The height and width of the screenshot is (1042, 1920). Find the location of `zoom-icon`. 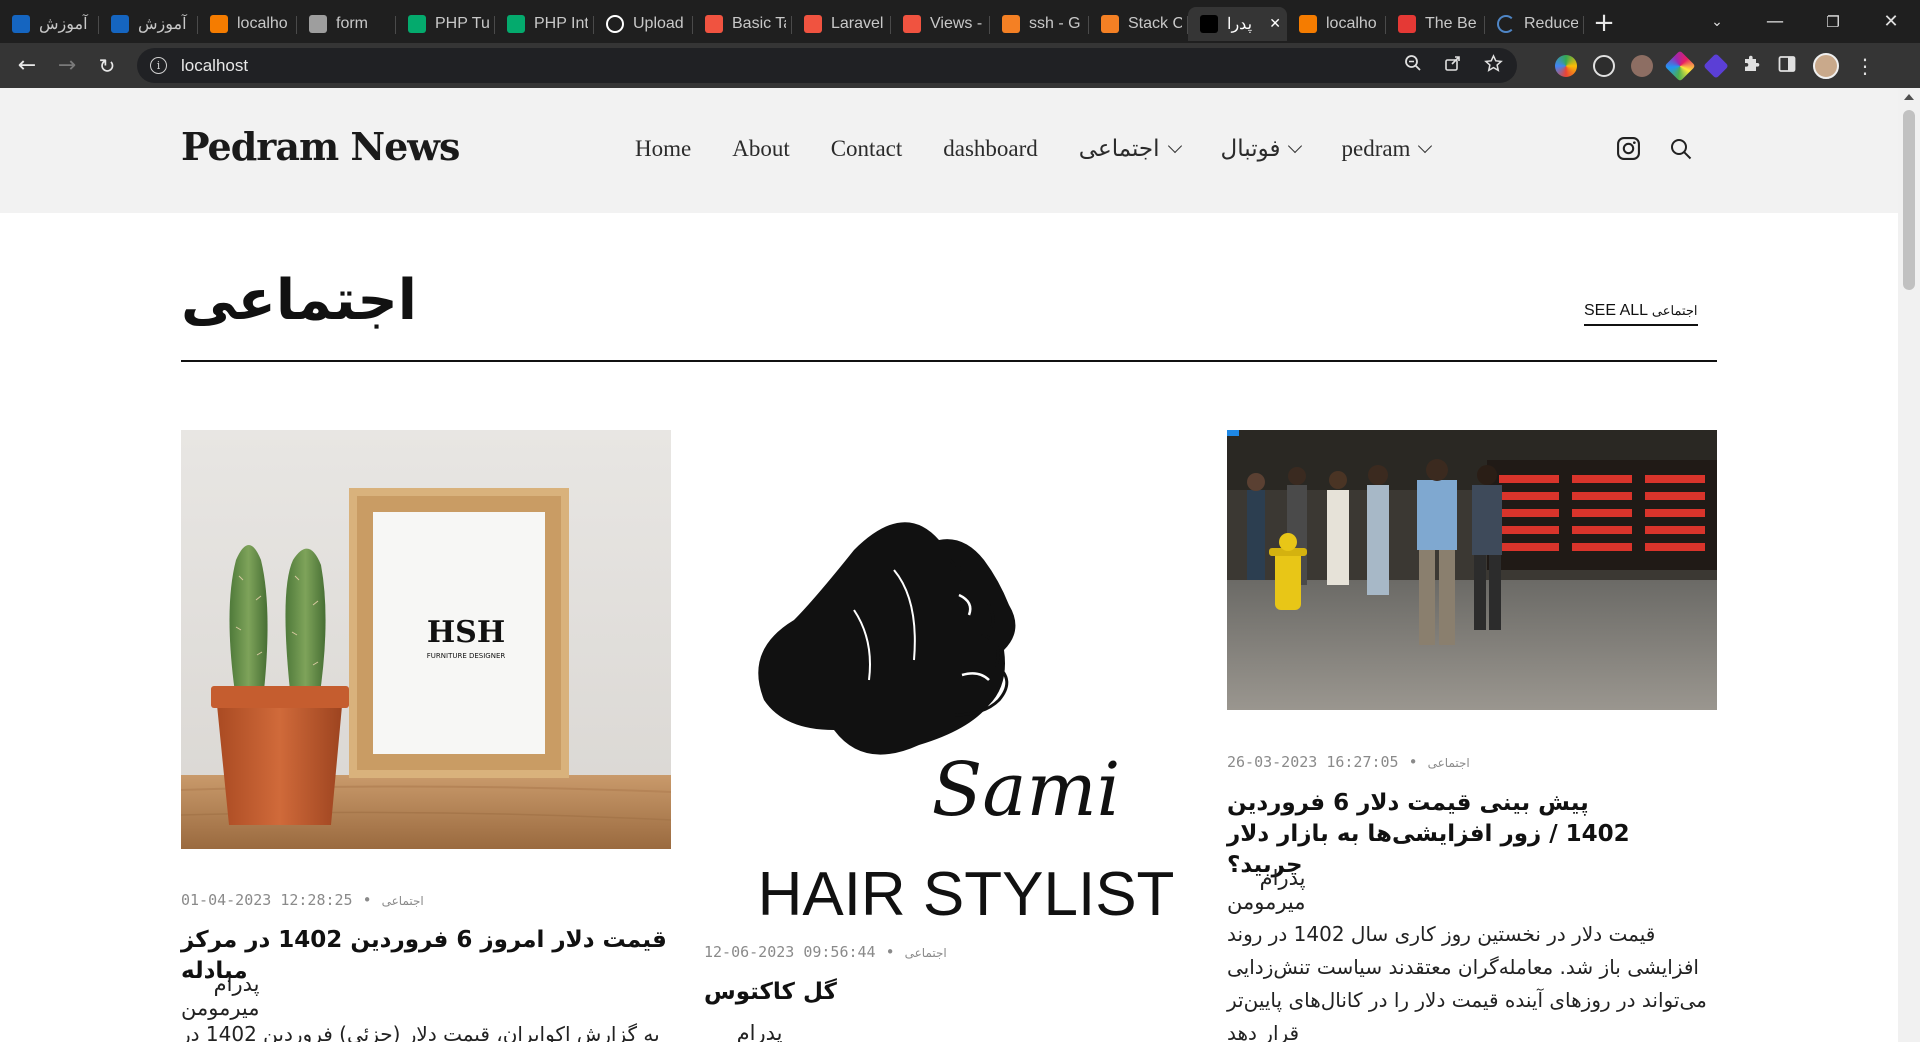

zoom-icon is located at coordinates (1413, 65).